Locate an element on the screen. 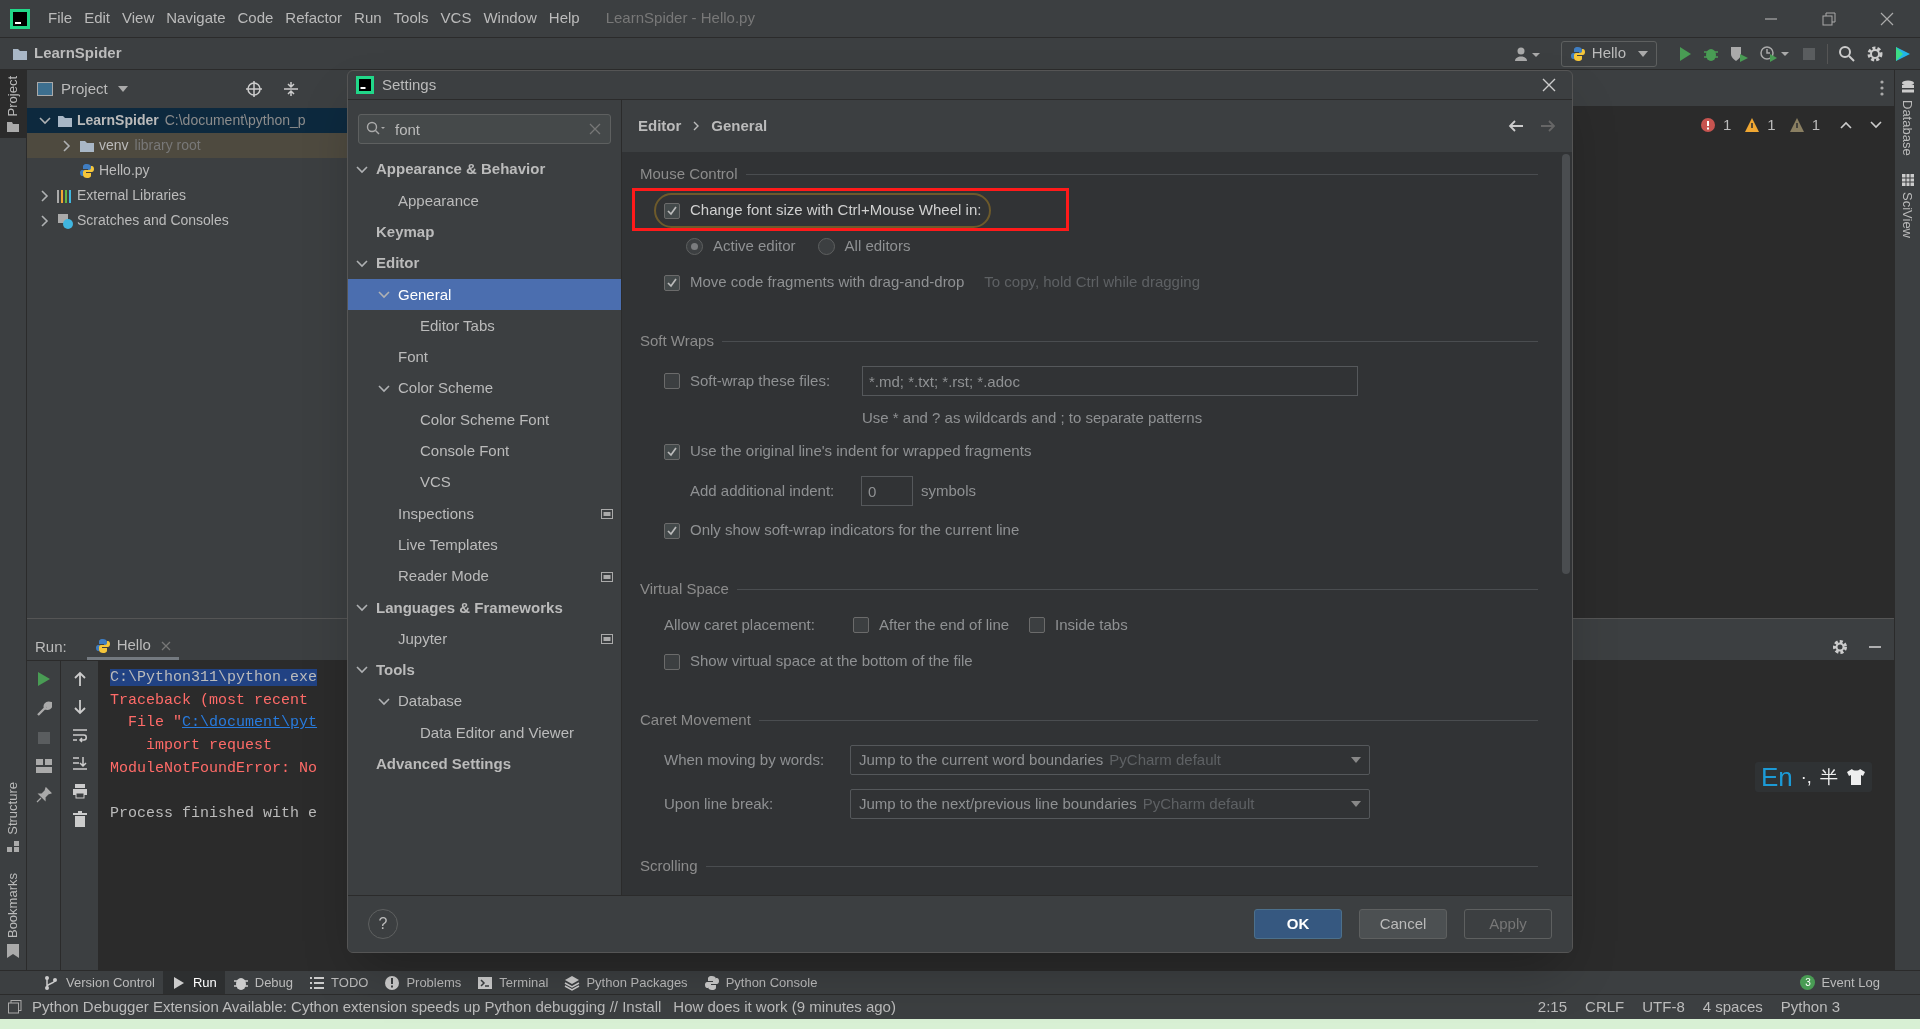 This screenshot has width=1920, height=1029. checkbox-label: Soft-wrap these files: is located at coordinates (760, 381).